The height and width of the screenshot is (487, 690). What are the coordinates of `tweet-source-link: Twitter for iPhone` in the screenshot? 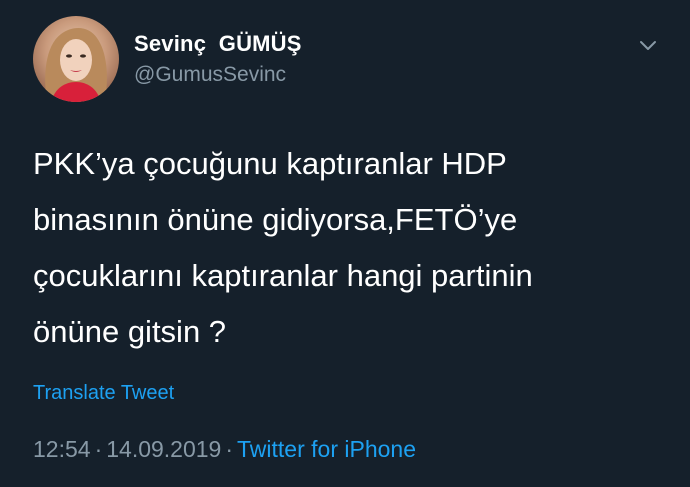 It's located at (326, 449).